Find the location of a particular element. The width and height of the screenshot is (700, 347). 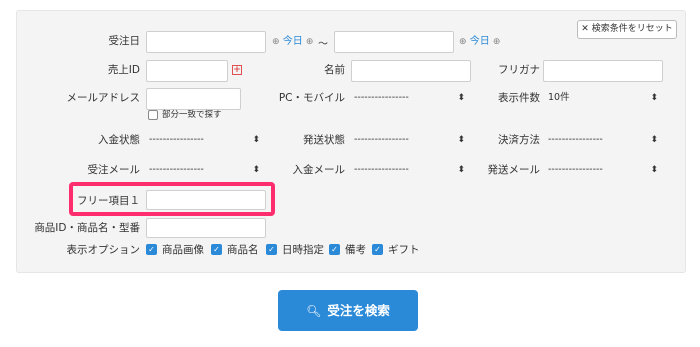

search-orders-button: 🔍︎ 受注を検索 is located at coordinates (348, 310).